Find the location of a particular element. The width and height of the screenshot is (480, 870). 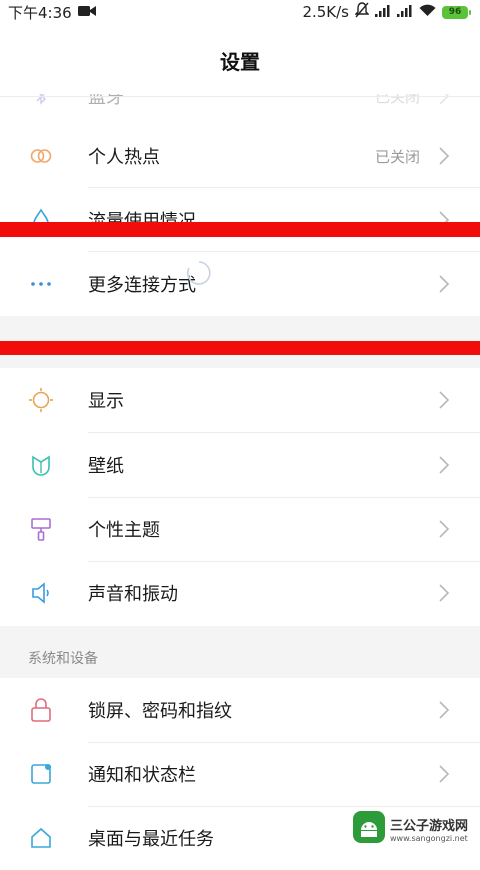

mute-bell-icon is located at coordinates (362, 12).